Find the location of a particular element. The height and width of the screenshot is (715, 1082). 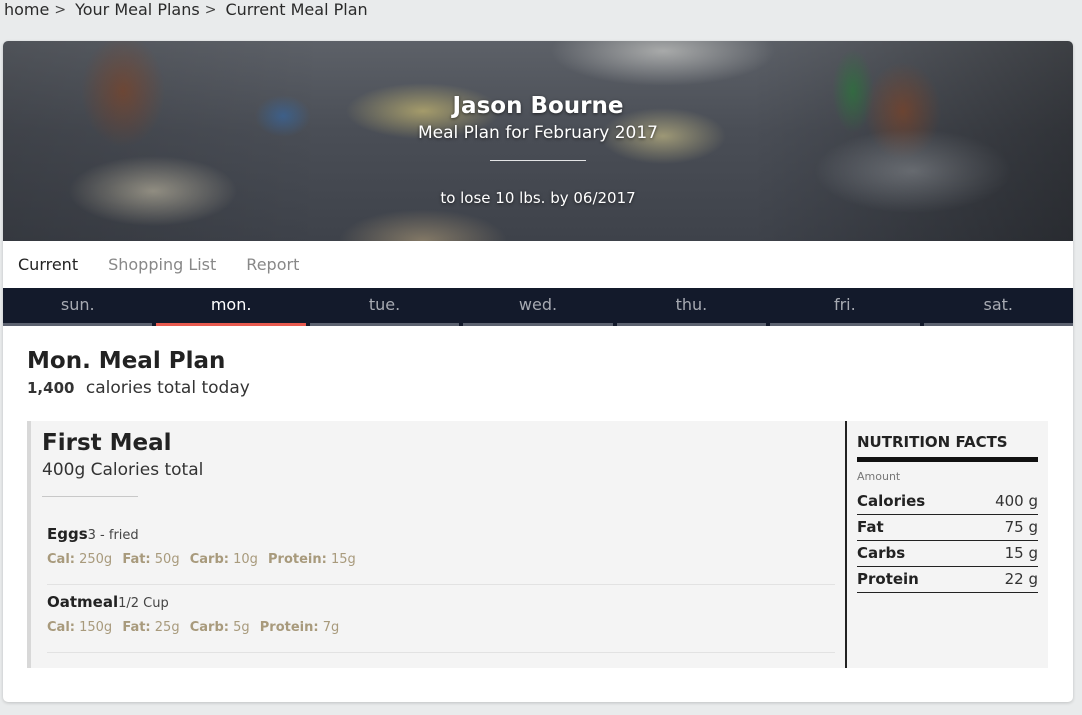

food-label: Eggs is located at coordinates (67, 534).